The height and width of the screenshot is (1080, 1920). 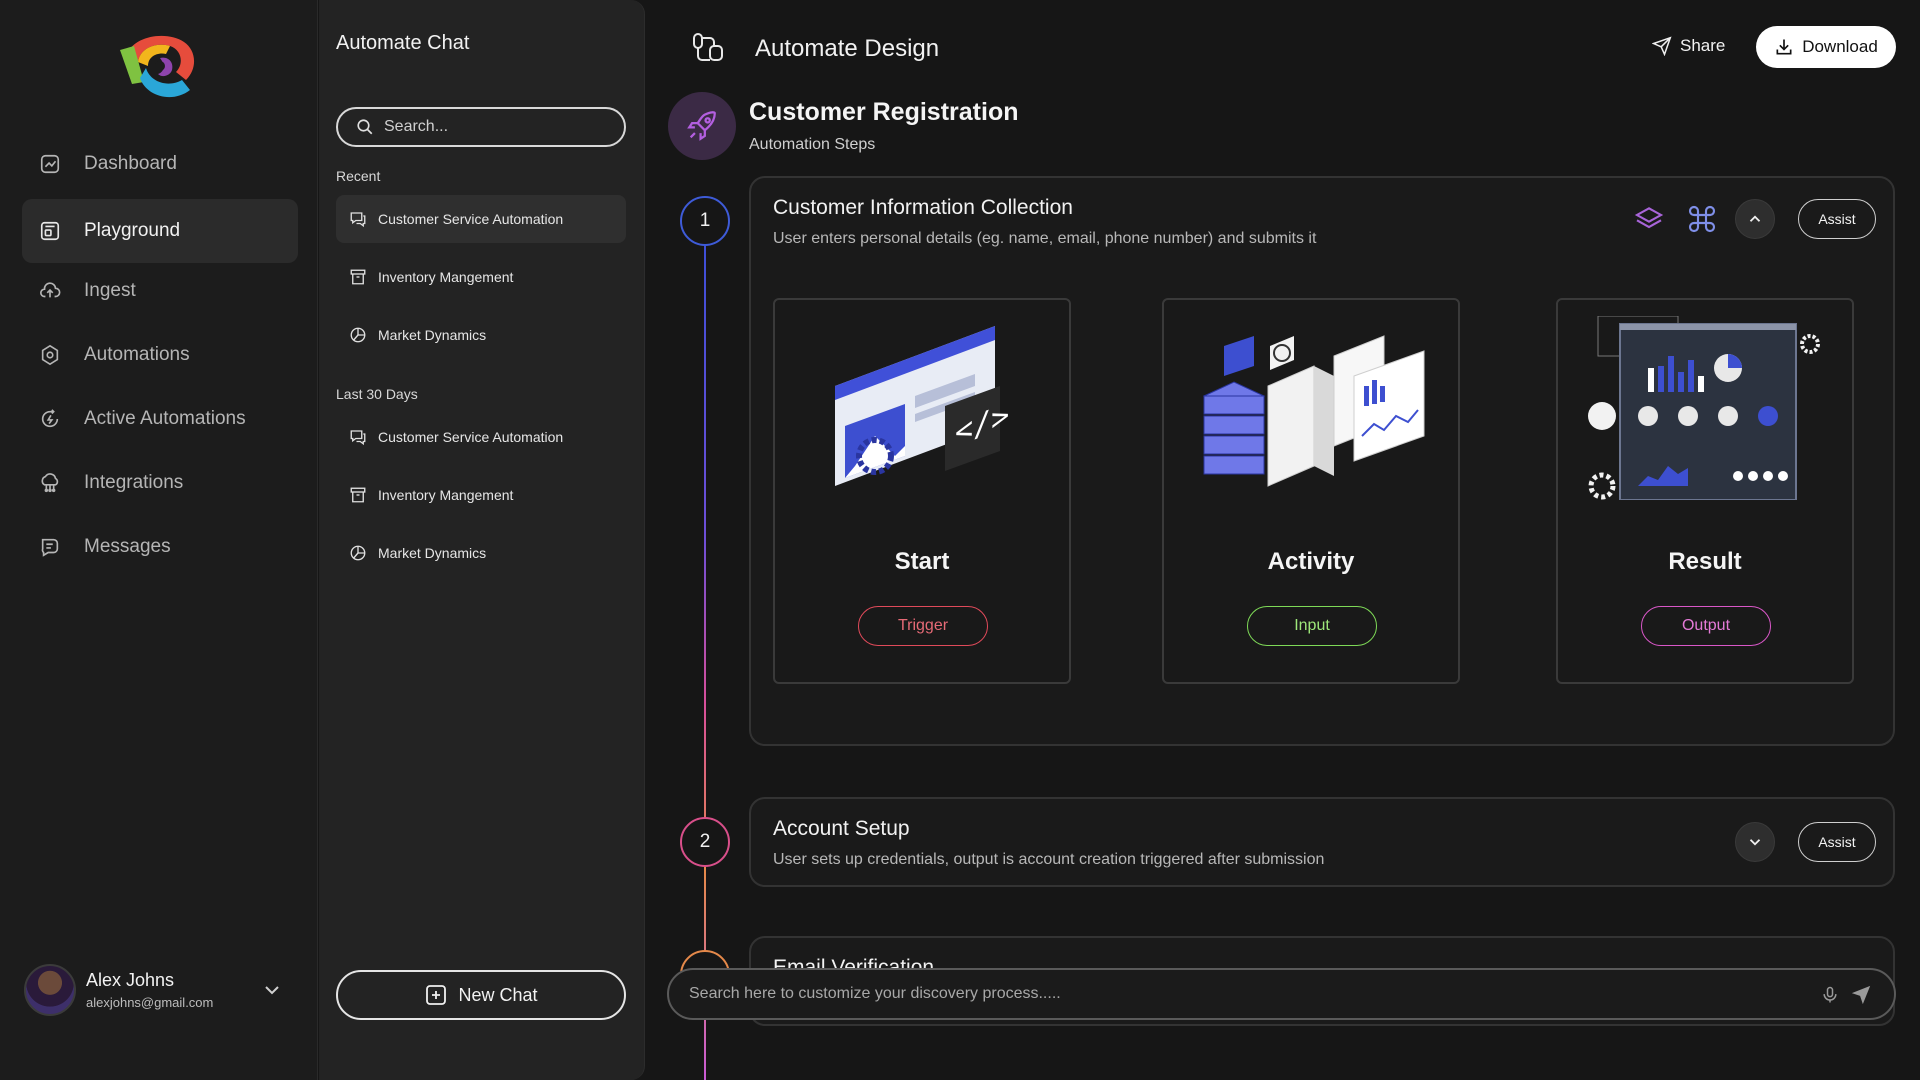 I want to click on phase-card-activity: Activity Input, so click(x=1311, y=491).